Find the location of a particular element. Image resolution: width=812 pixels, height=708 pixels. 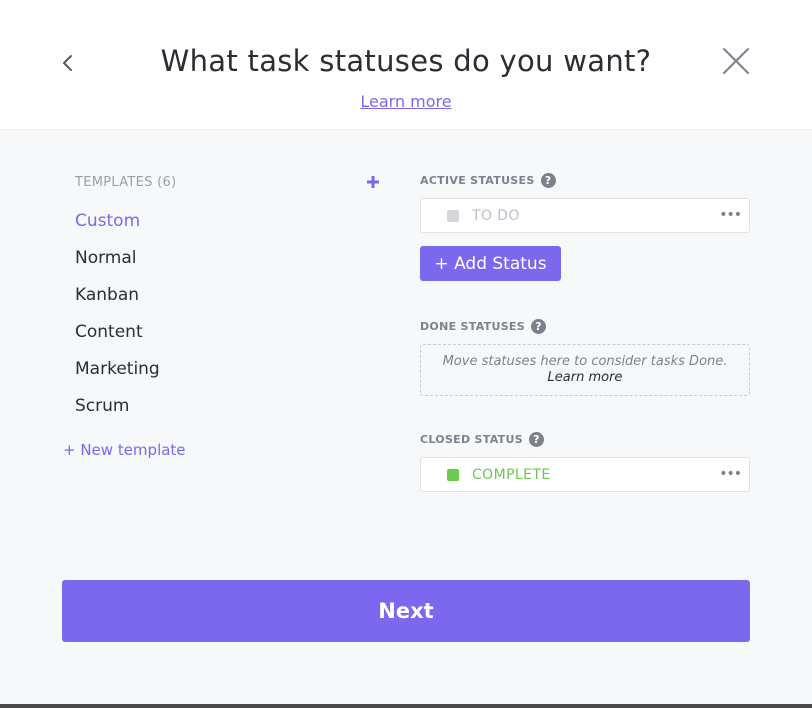

template-item-content: Content is located at coordinates (117, 337).